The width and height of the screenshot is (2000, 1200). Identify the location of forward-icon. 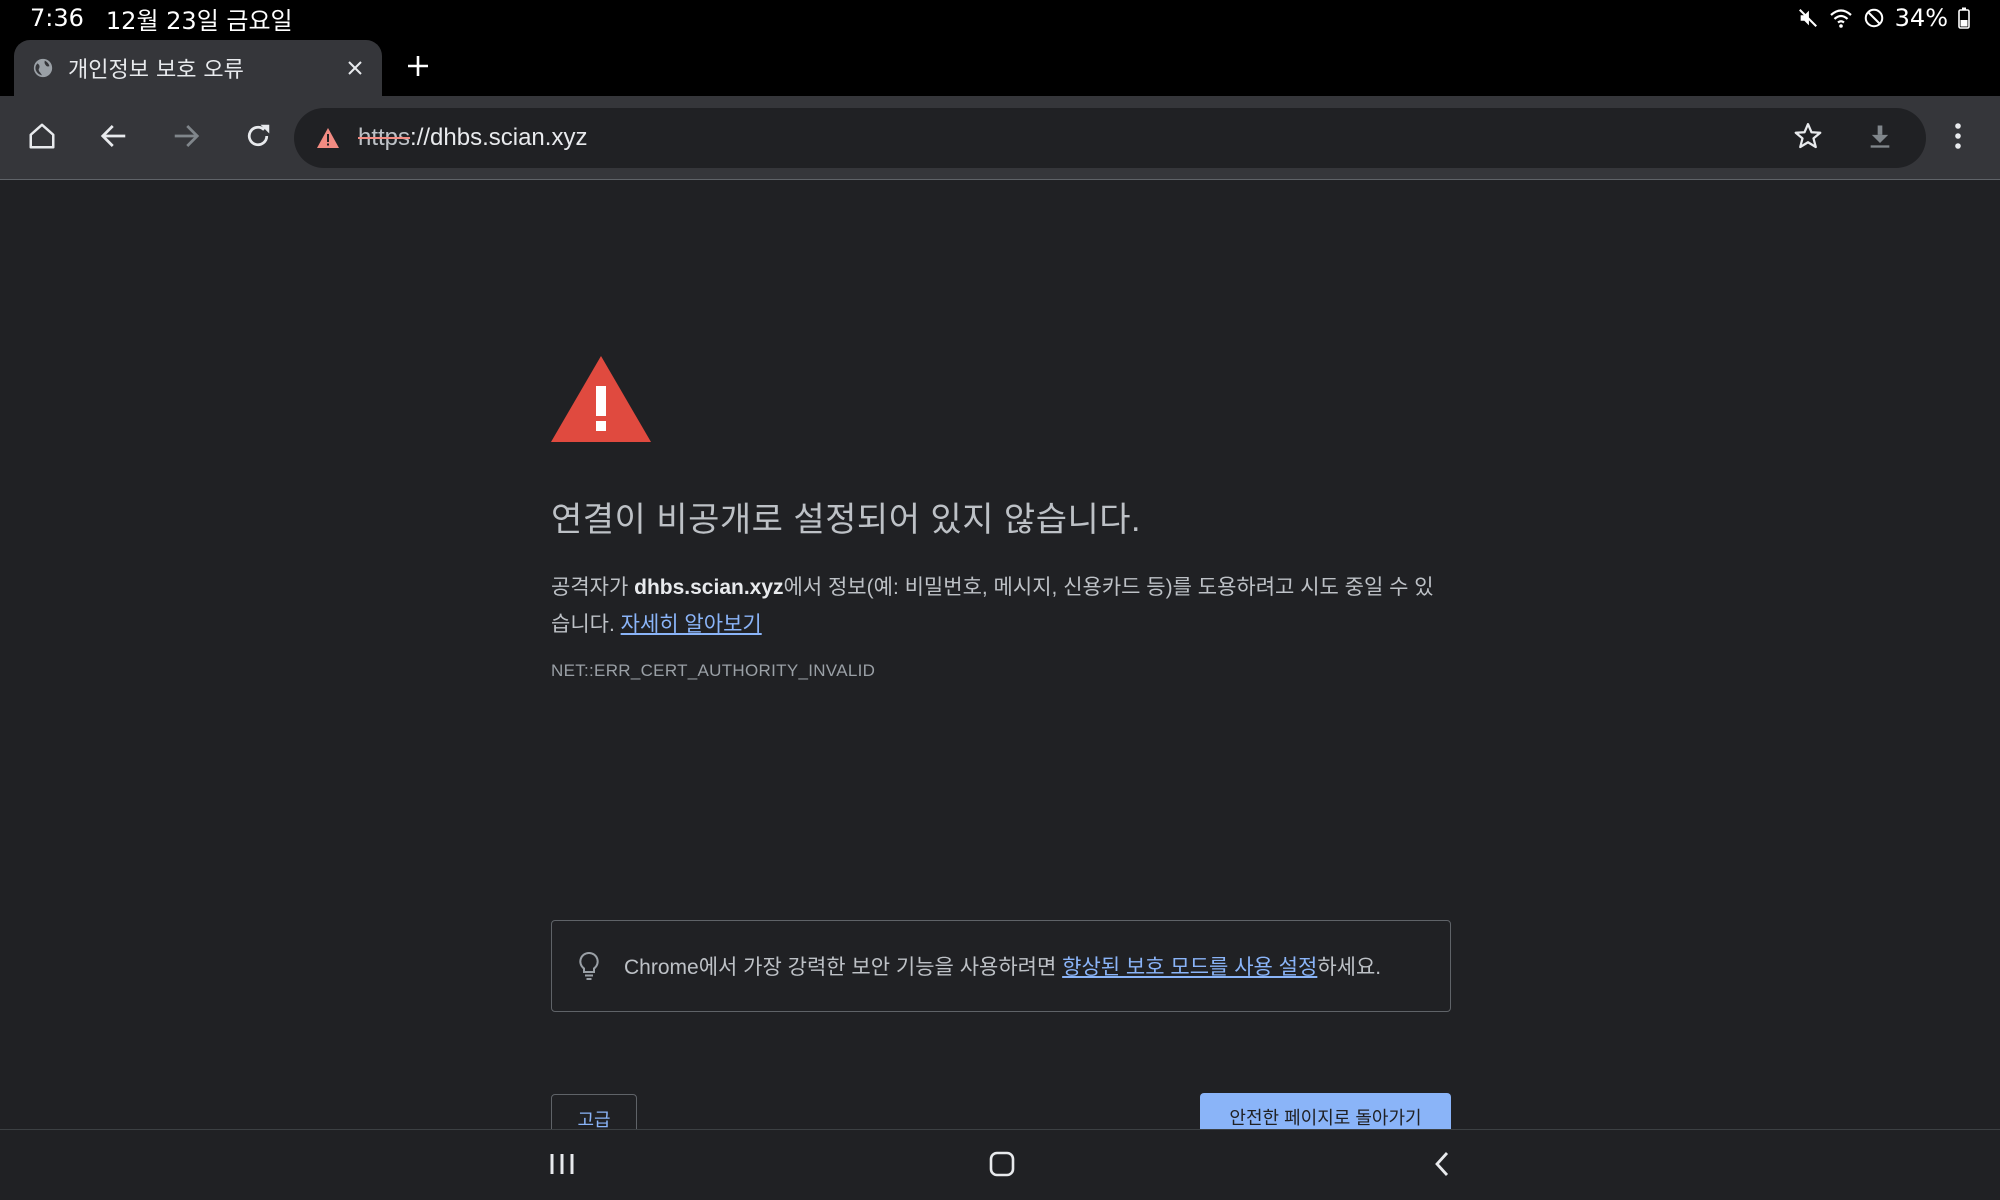
(186, 138).